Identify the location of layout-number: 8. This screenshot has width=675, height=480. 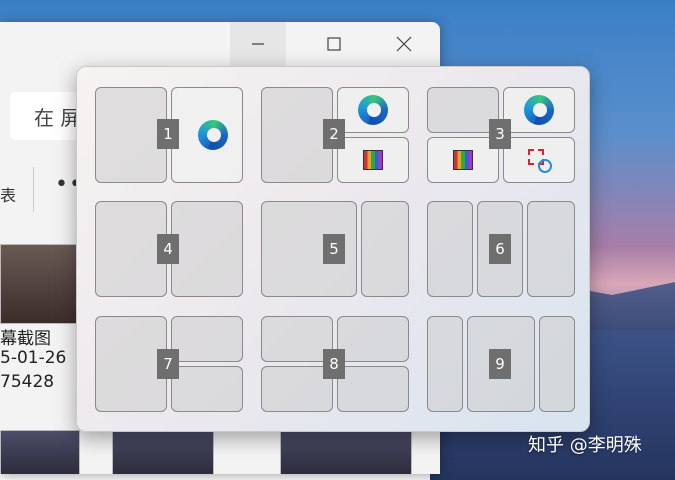
(334, 364).